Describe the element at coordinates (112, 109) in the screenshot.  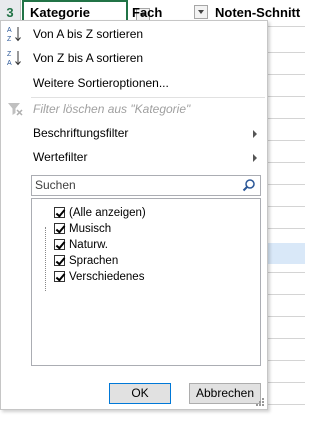
I see `clear-filter-label: Filter löschen aus "Kategorie"` at that location.